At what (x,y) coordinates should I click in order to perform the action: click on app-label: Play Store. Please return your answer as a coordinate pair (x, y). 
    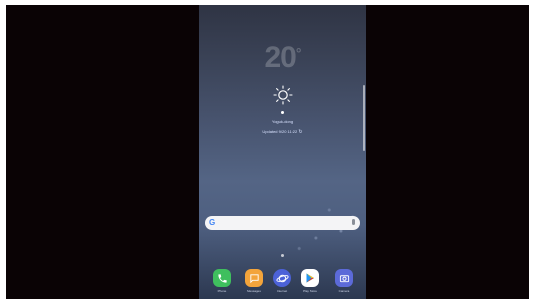
    Looking at the image, I should click on (310, 291).